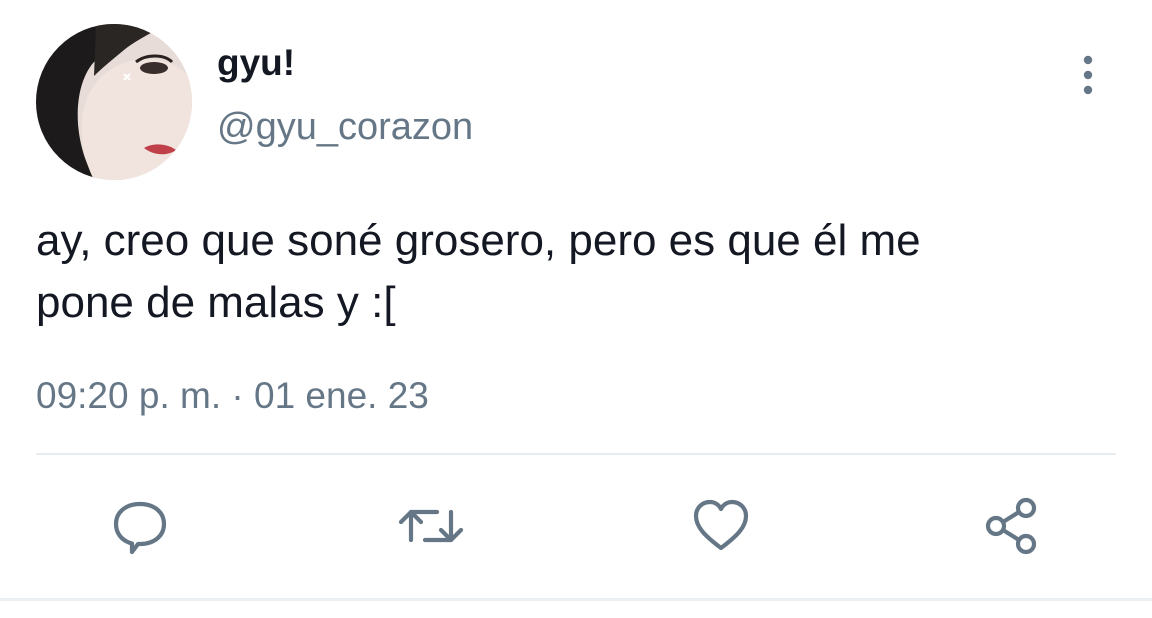 The width and height of the screenshot is (1152, 618). I want to click on action-bar, so click(576, 526).